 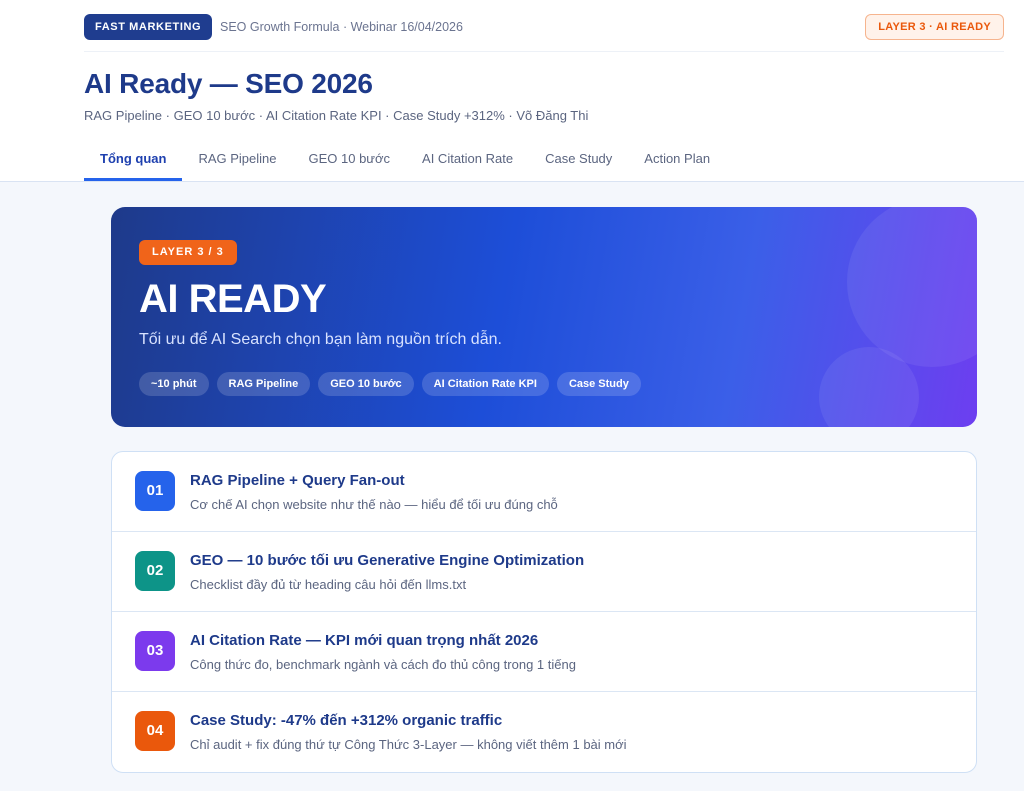 What do you see at coordinates (598, 384) in the screenshot?
I see `chip-case-study: Case Study` at bounding box center [598, 384].